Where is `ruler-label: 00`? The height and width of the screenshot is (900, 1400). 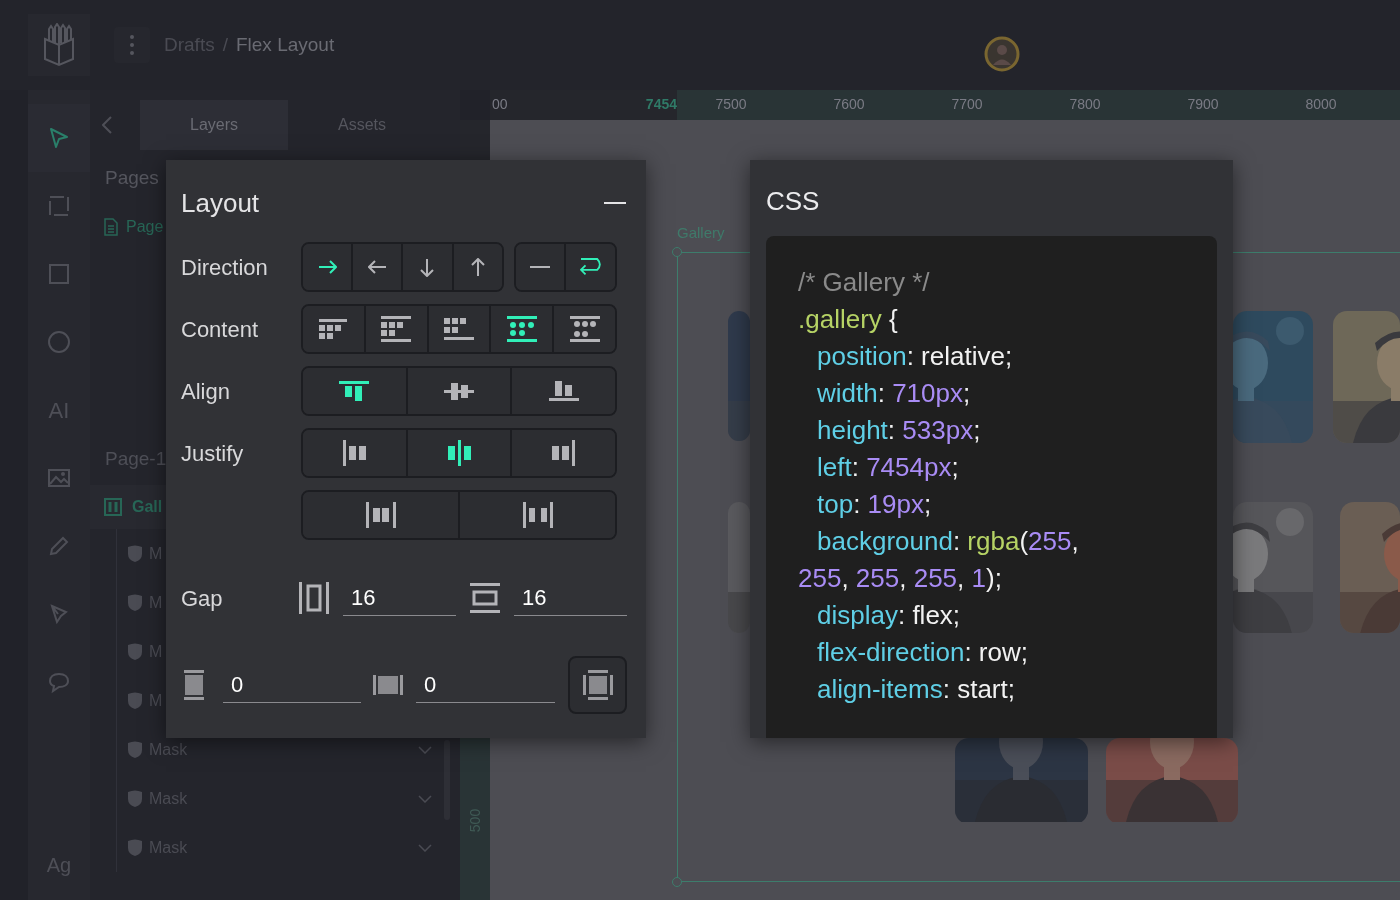 ruler-label: 00 is located at coordinates (500, 104).